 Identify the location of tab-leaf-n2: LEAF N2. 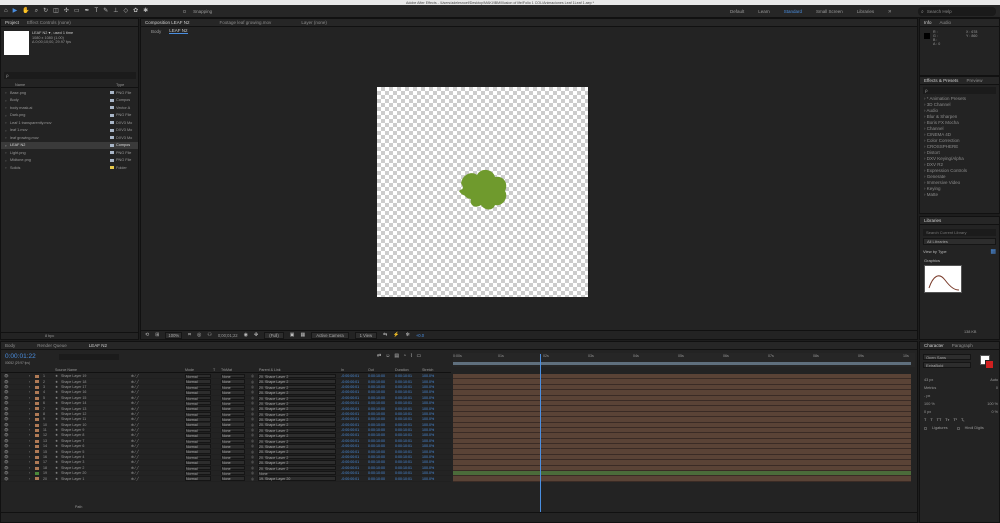
(98, 345).